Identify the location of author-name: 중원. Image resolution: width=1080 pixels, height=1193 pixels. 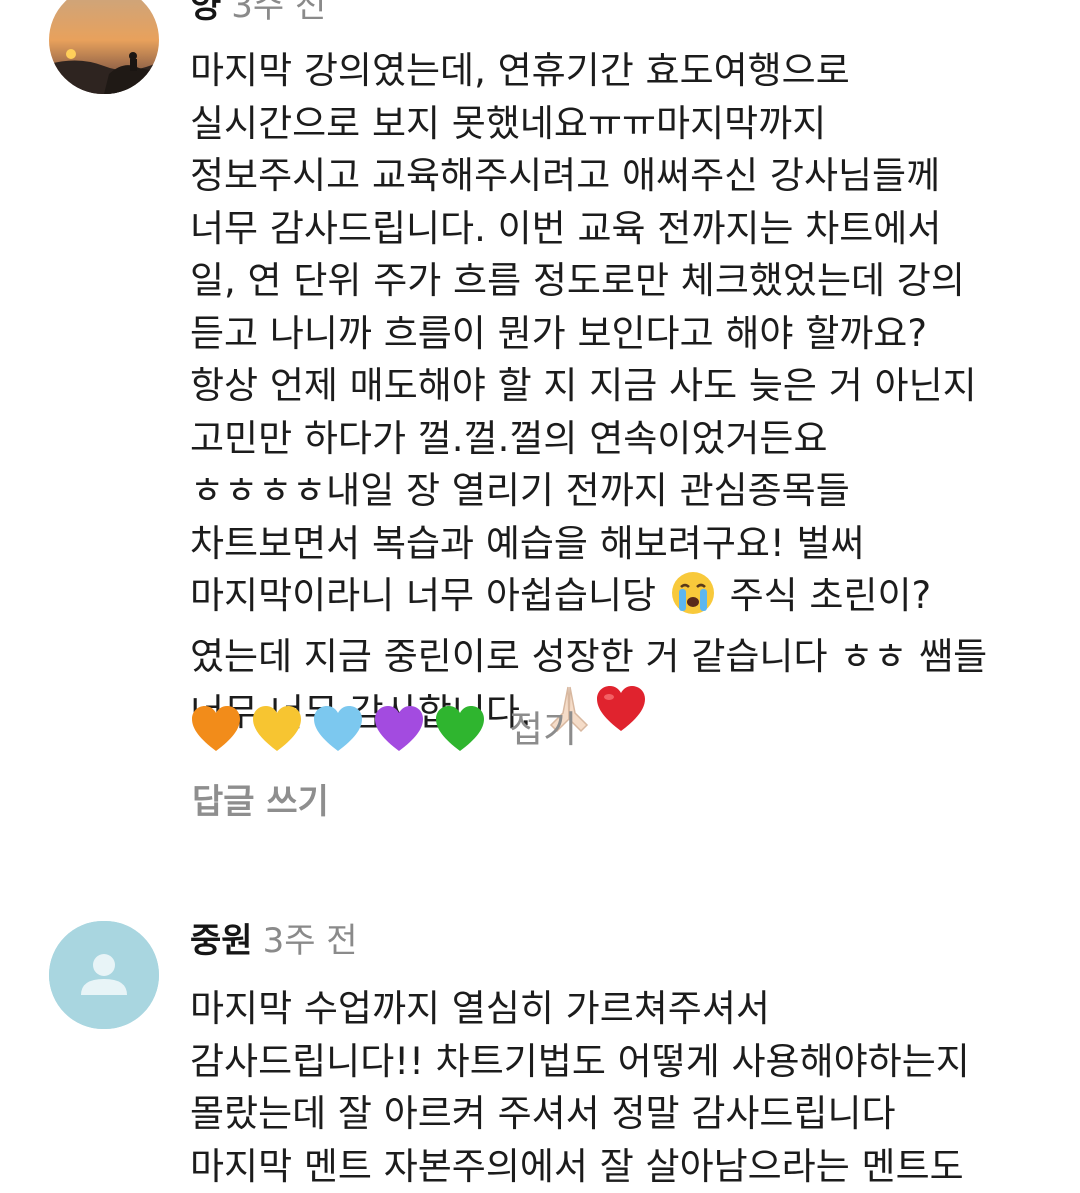
(221, 941).